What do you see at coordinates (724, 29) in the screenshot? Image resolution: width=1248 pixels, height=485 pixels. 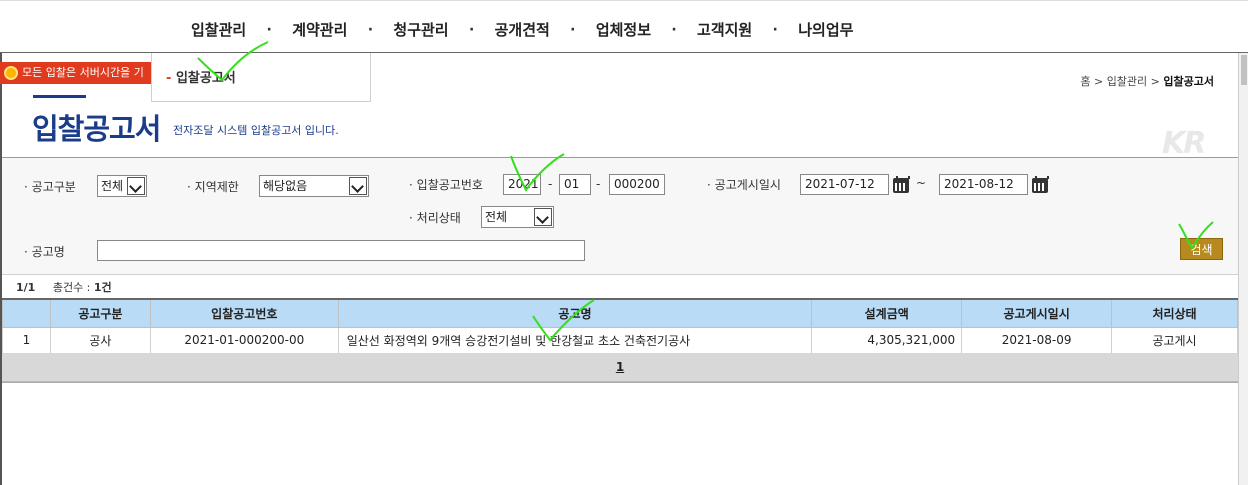 I see `menu-customer-support: 고객지원` at bounding box center [724, 29].